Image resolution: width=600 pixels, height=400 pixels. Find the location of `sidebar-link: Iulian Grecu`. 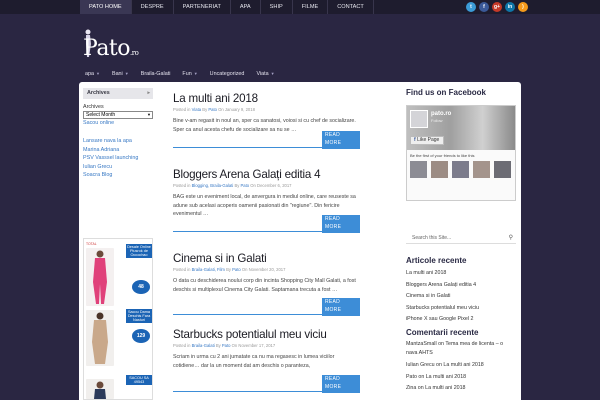

sidebar-link: Iulian Grecu is located at coordinates (118, 167).